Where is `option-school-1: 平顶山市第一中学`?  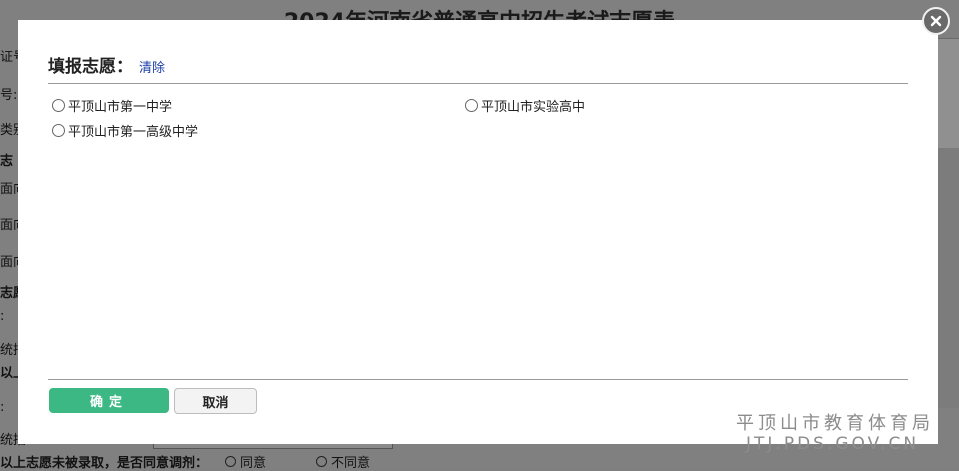
option-school-1: 平顶山市第一中学 is located at coordinates (112, 105).